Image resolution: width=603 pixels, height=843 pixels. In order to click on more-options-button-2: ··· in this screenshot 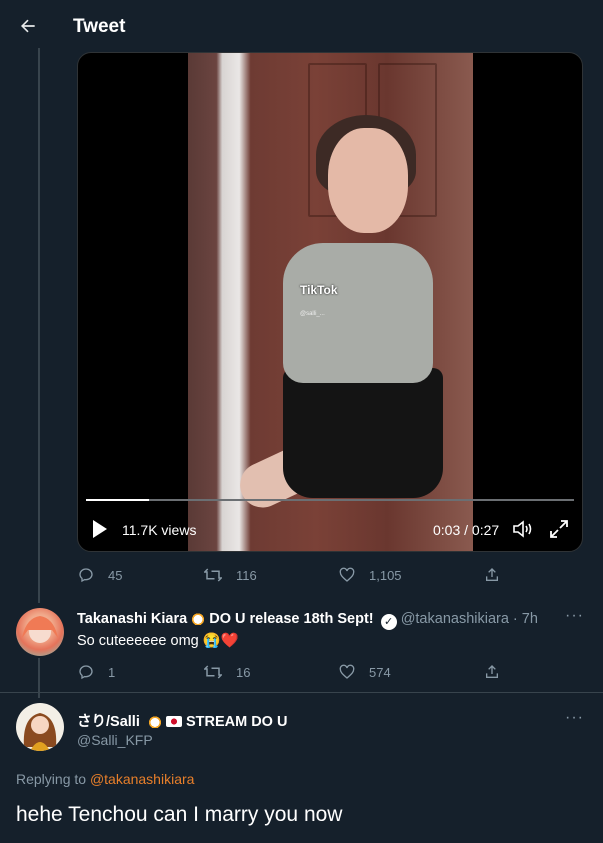, I will do `click(574, 718)`.